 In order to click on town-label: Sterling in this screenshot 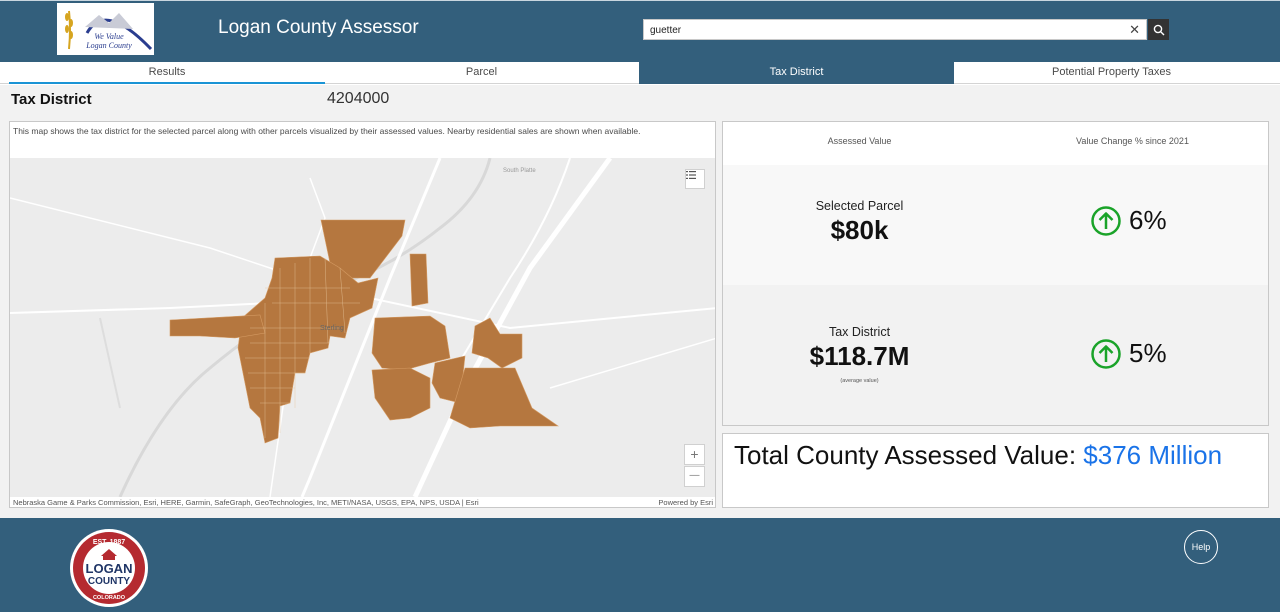, I will do `click(332, 328)`.